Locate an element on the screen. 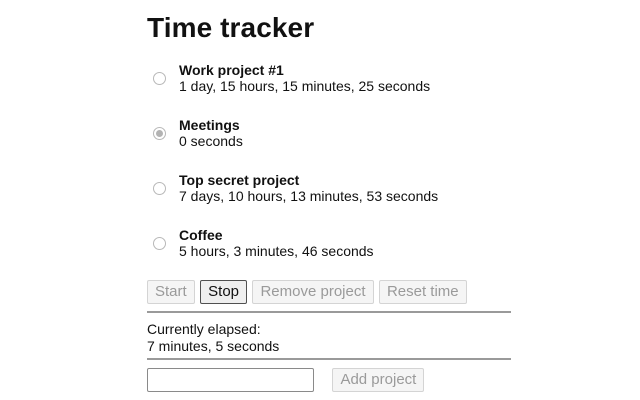 The width and height of the screenshot is (640, 400). elapsed-section: Currently elapsed: 7 minutes, 5 seconds is located at coordinates (213, 338).